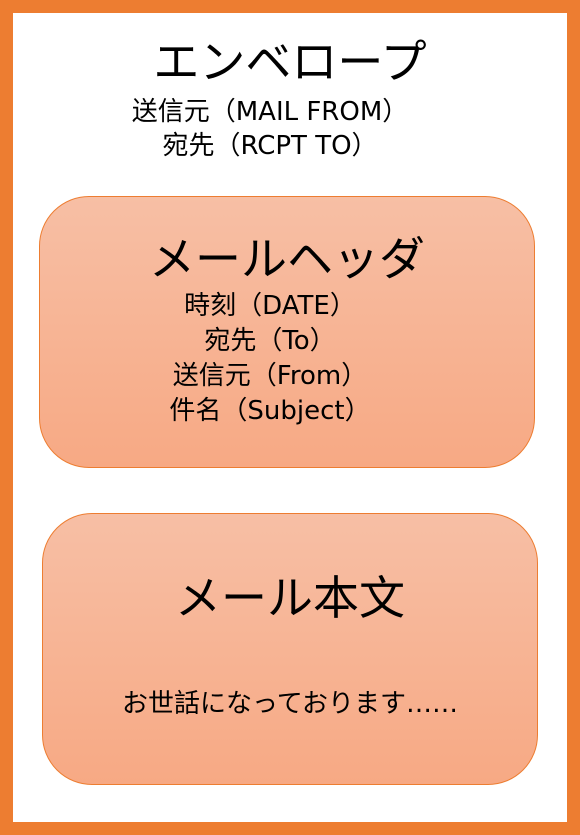 The height and width of the screenshot is (835, 580). What do you see at coordinates (270, 306) in the screenshot?
I see `header-field-date: 時刻（DATE）` at bounding box center [270, 306].